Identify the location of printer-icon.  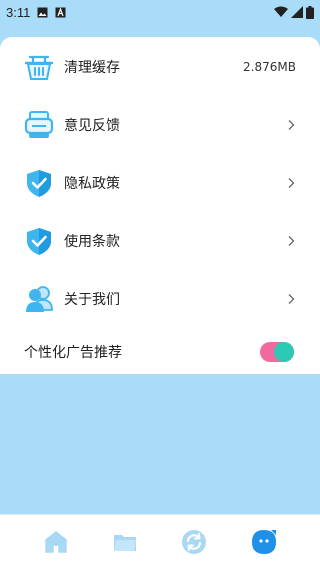
(39, 124).